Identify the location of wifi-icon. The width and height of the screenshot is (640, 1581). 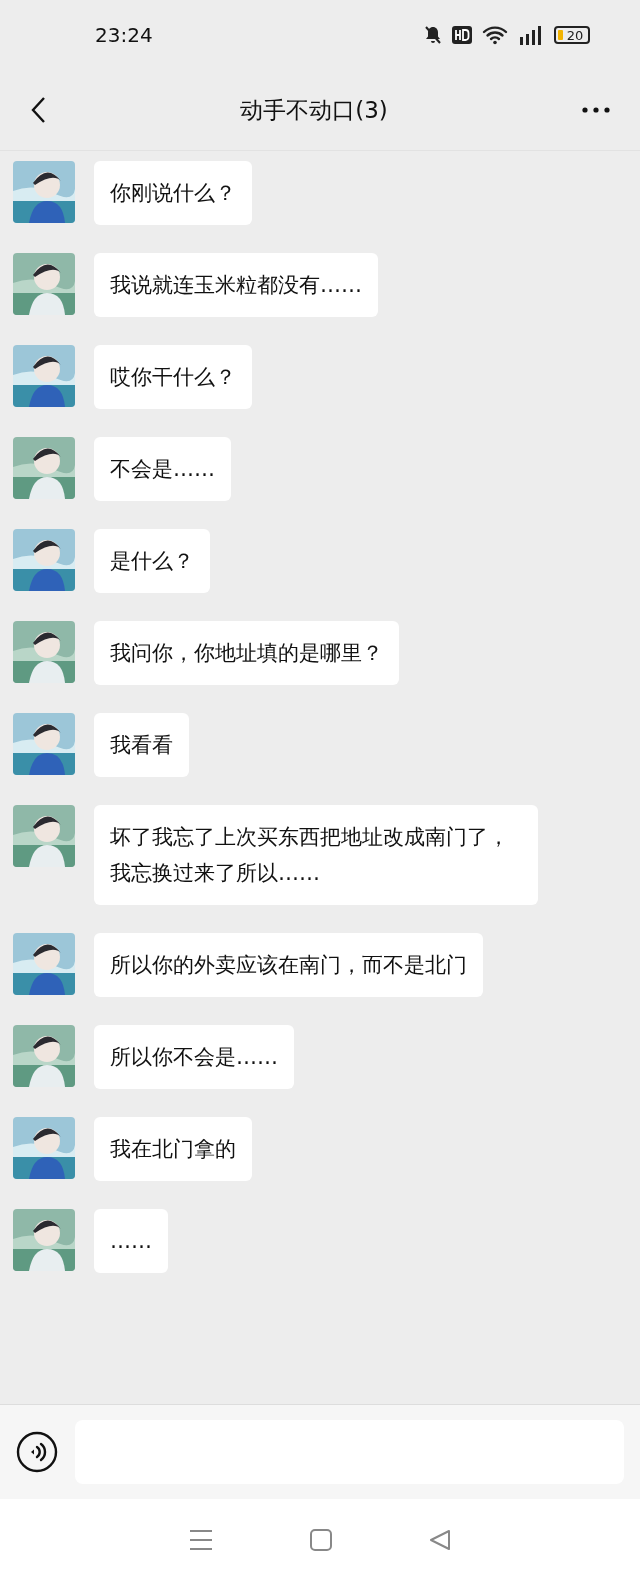
(495, 35).